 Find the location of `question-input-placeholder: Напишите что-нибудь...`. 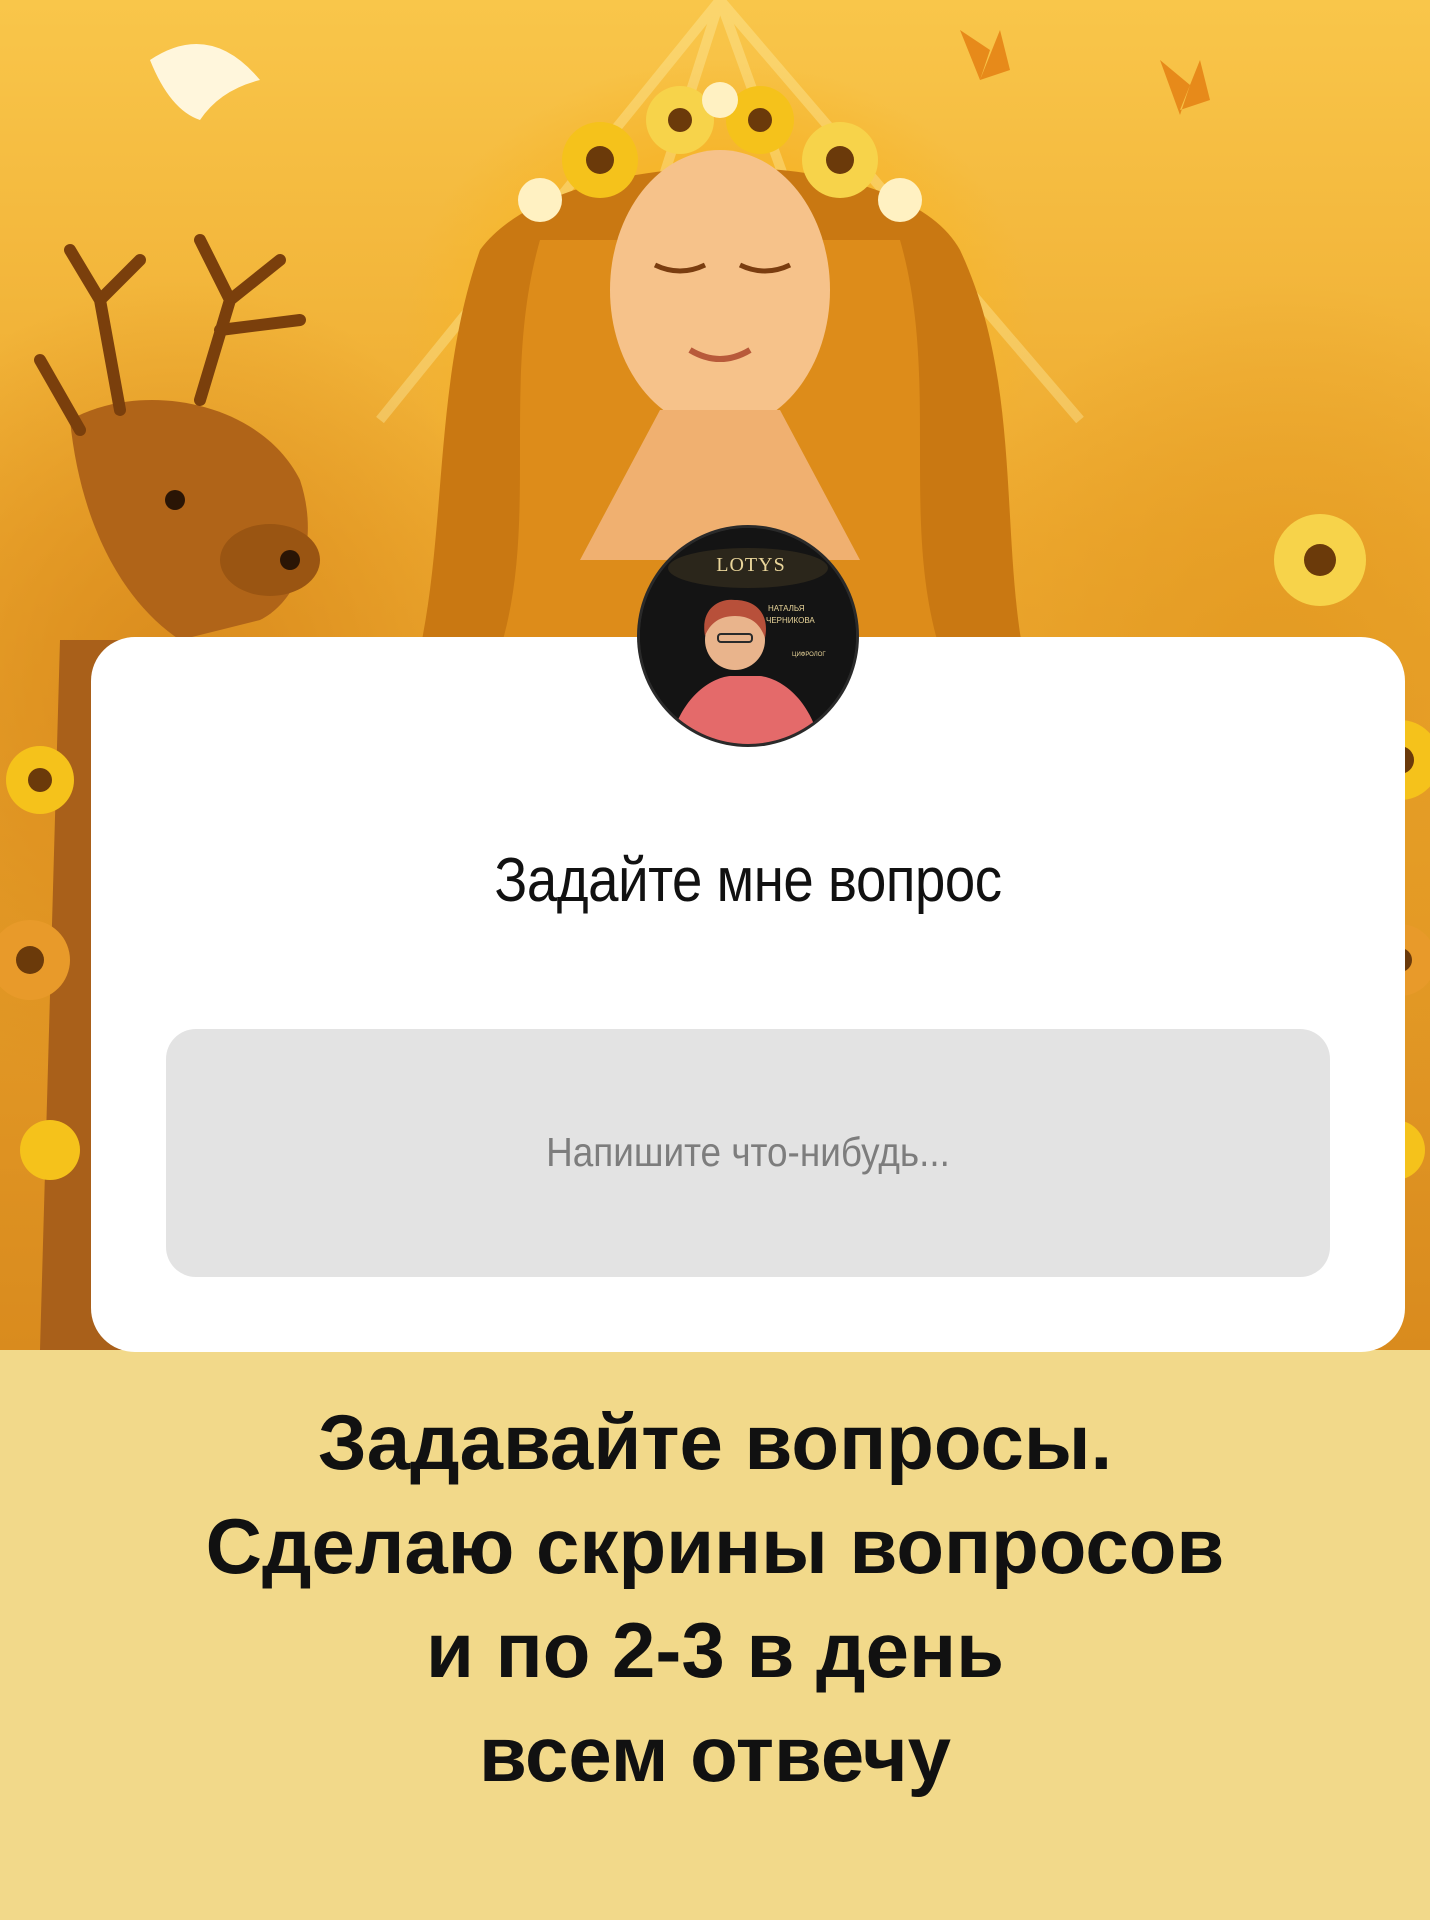

question-input-placeholder: Напишите что-нибудь... is located at coordinates (748, 1152).